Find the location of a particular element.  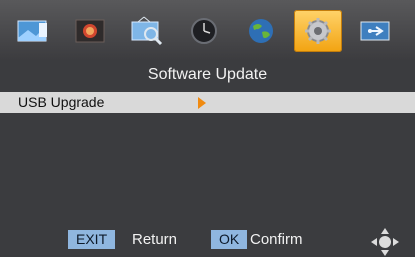

picture-icon is located at coordinates (32, 31).